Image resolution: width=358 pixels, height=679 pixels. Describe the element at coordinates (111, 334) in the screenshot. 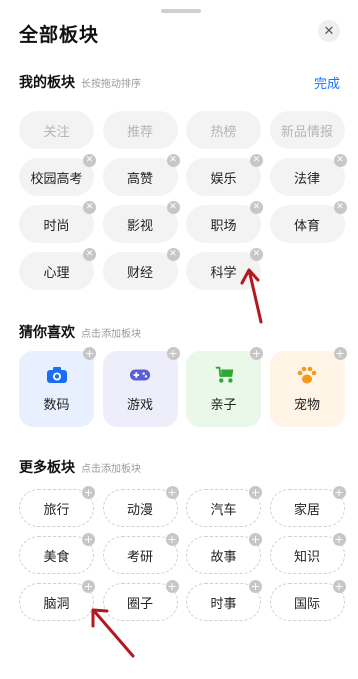

I see `guess-section-hint: 点击添加板块` at that location.